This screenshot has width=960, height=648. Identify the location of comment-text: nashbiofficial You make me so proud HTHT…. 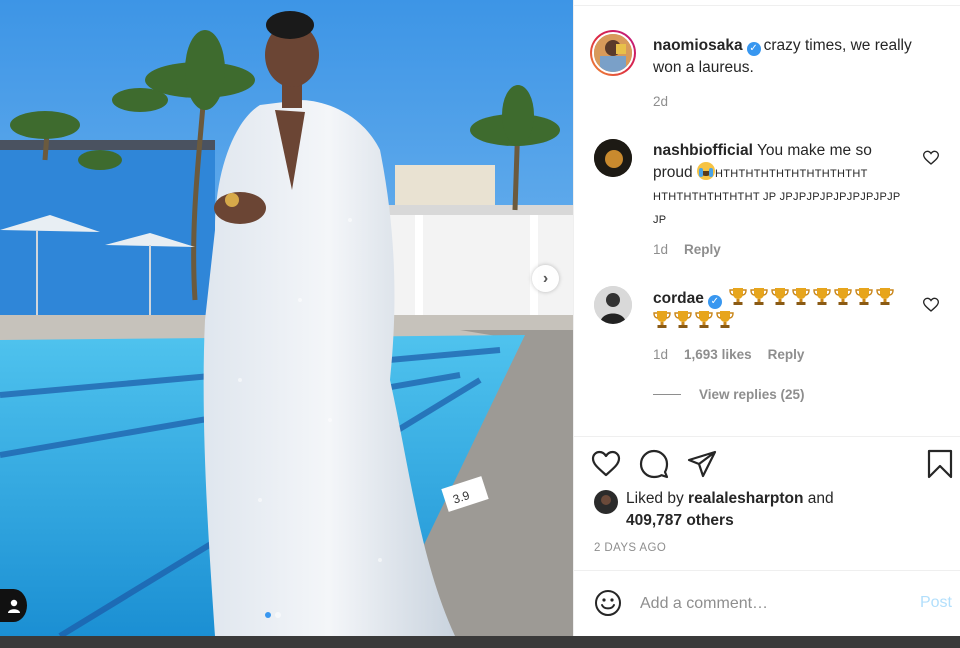
(788, 185).